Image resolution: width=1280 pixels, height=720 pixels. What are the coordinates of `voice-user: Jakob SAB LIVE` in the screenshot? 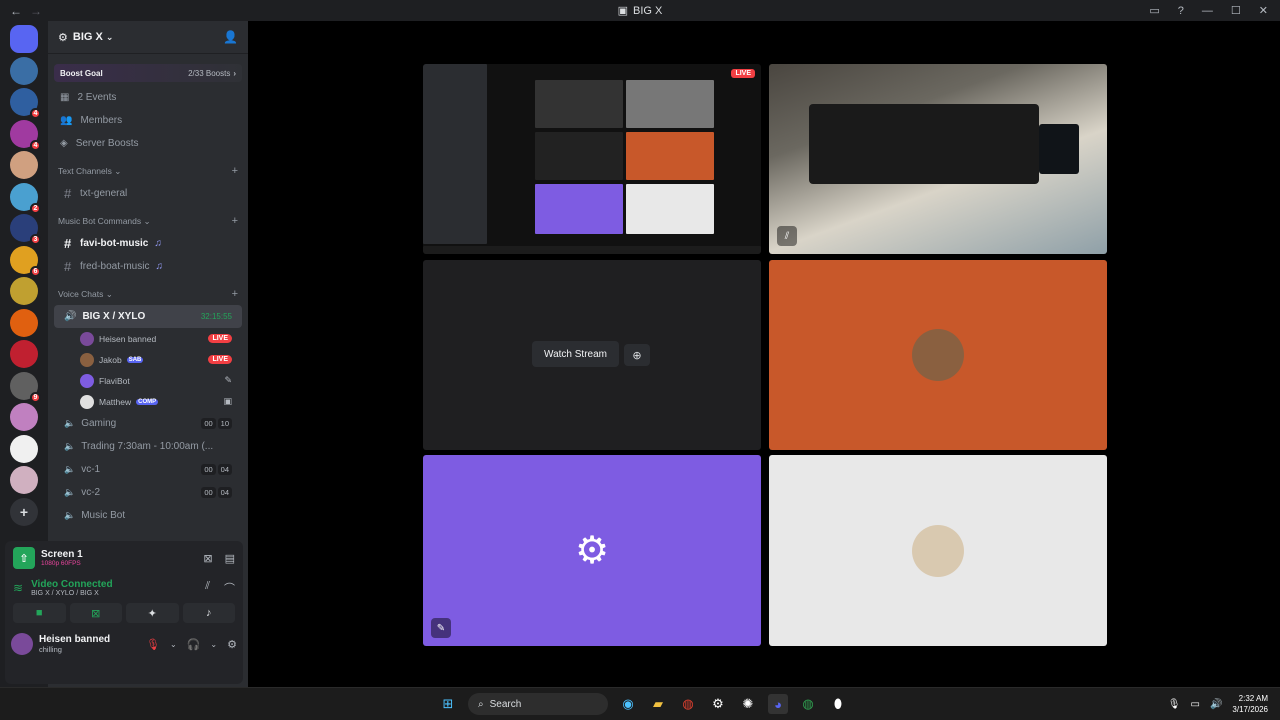 It's located at (148, 359).